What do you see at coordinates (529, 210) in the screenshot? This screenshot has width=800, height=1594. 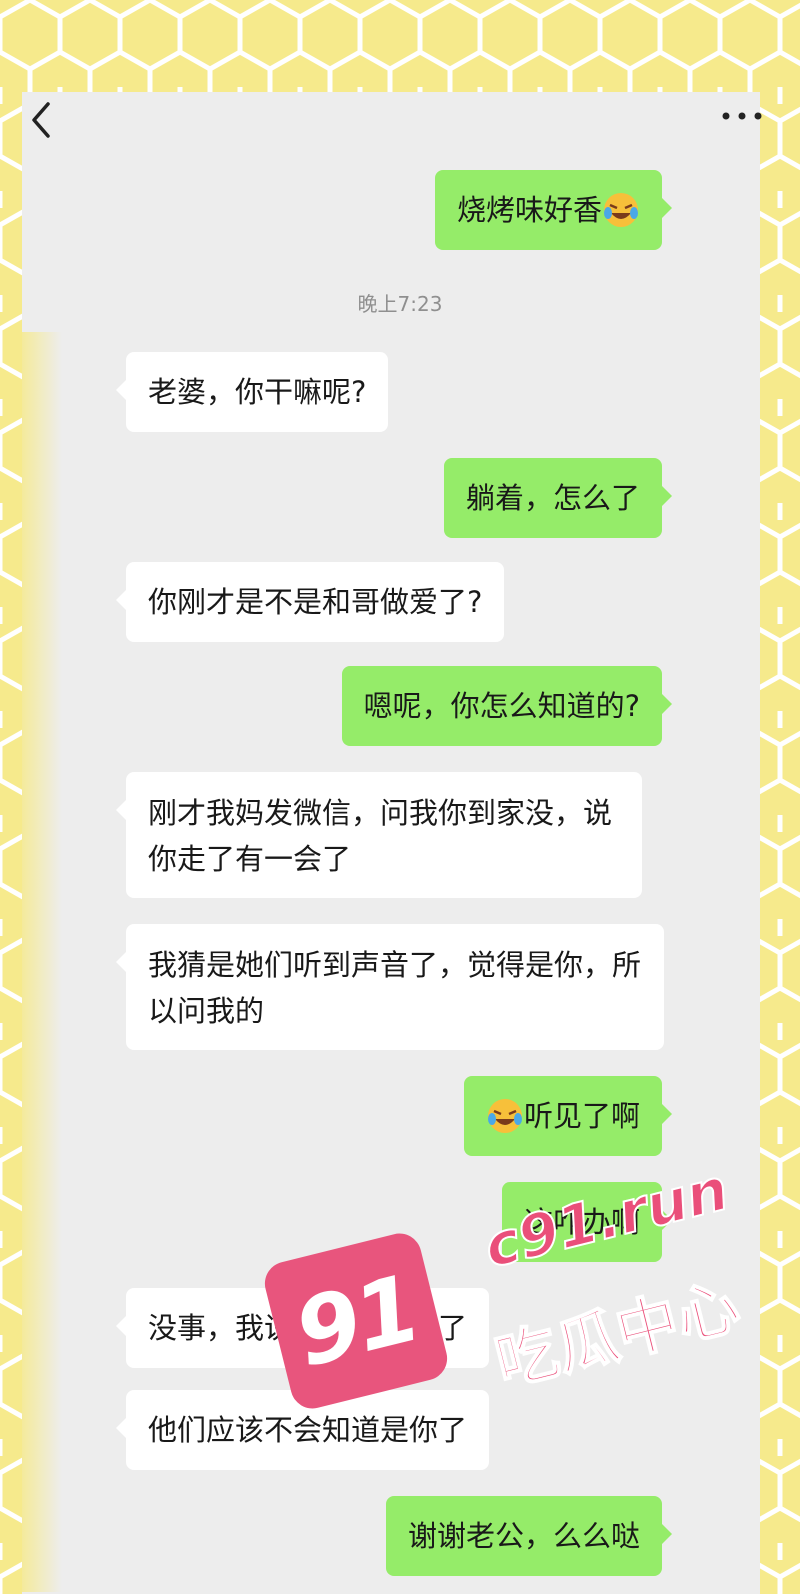 I see `message-text: 烧烤味好香` at bounding box center [529, 210].